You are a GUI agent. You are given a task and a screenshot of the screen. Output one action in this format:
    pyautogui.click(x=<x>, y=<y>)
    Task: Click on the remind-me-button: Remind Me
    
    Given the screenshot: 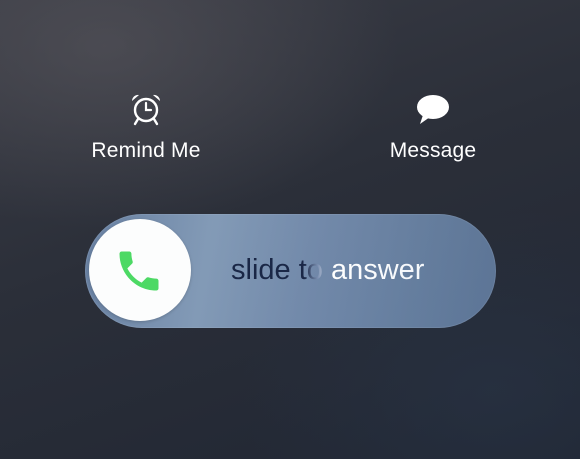 What is the action you would take?
    pyautogui.click(x=146, y=128)
    